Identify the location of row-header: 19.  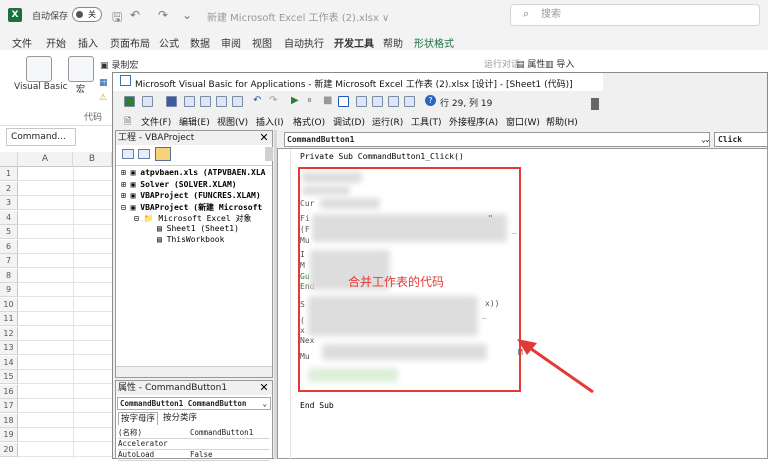
(9, 435).